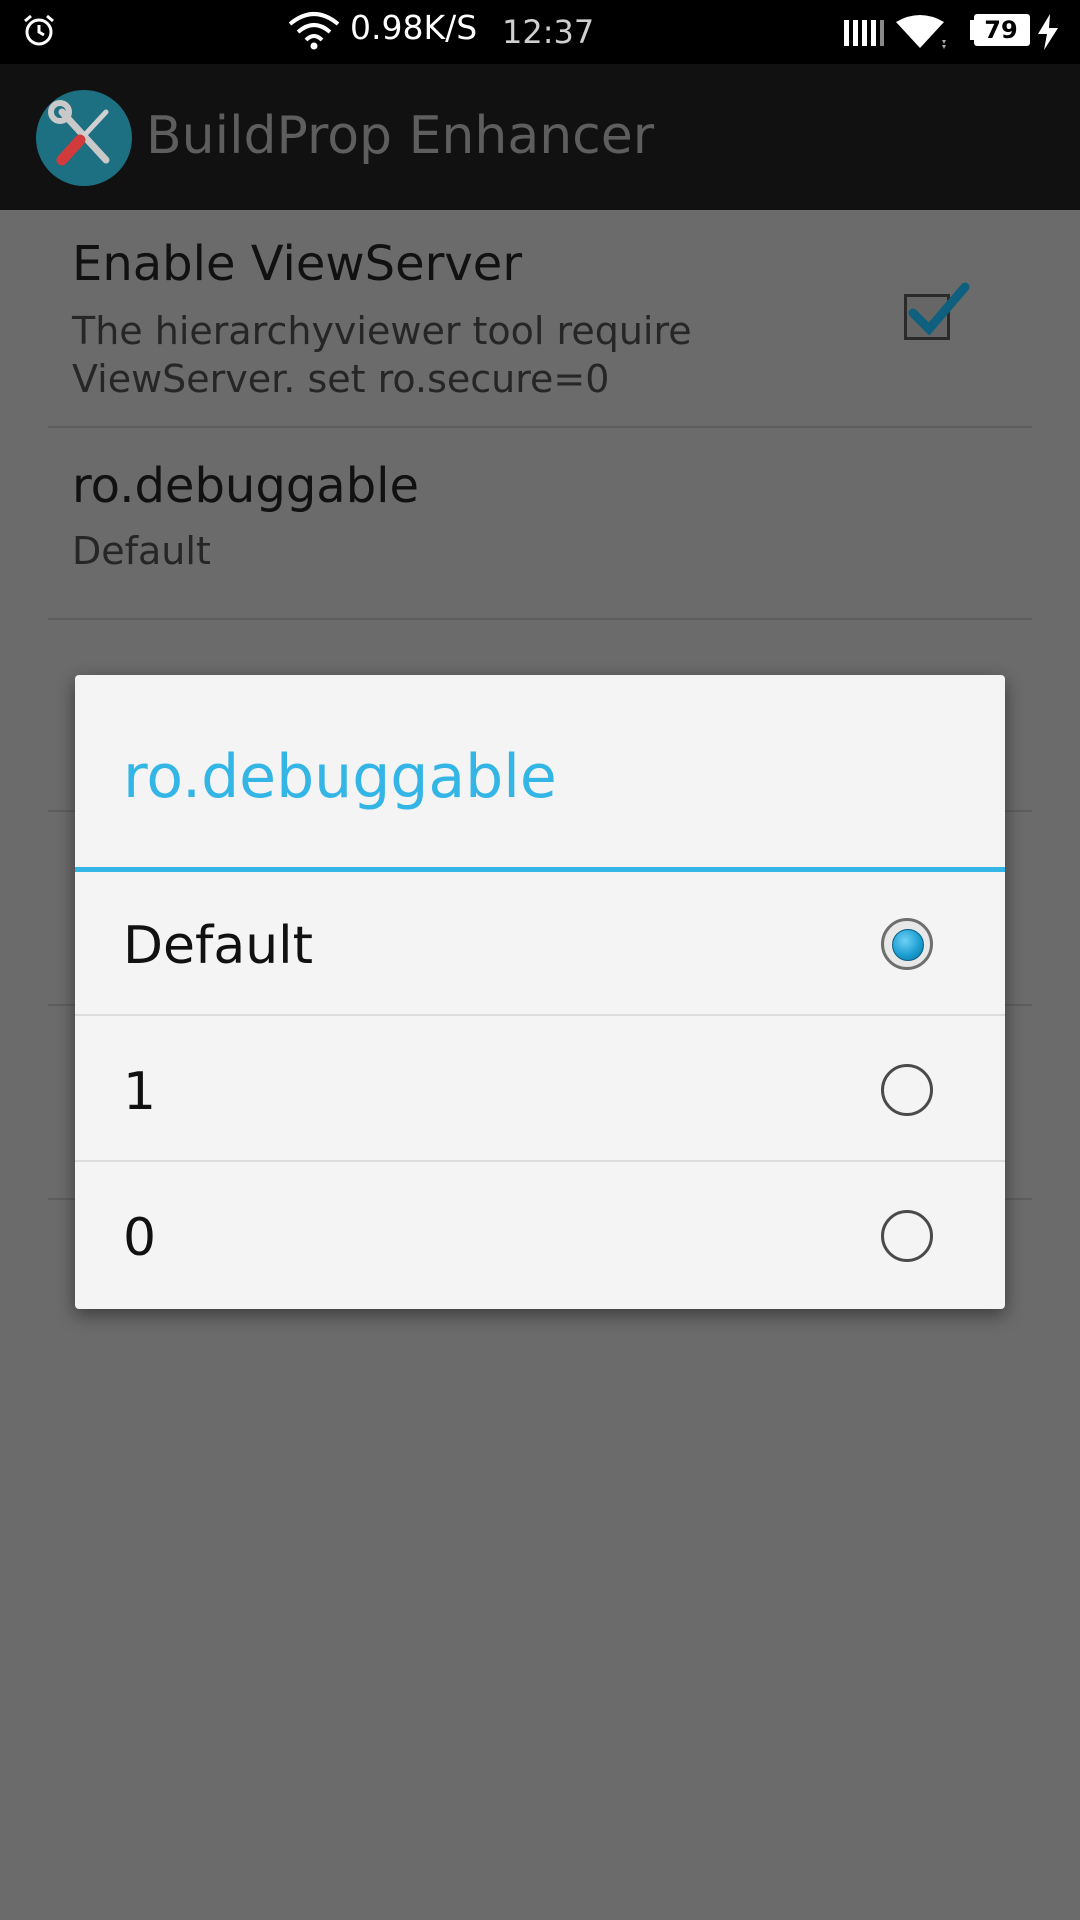 The width and height of the screenshot is (1080, 1920). What do you see at coordinates (141, 551) in the screenshot?
I see `pref-summary: Default` at bounding box center [141, 551].